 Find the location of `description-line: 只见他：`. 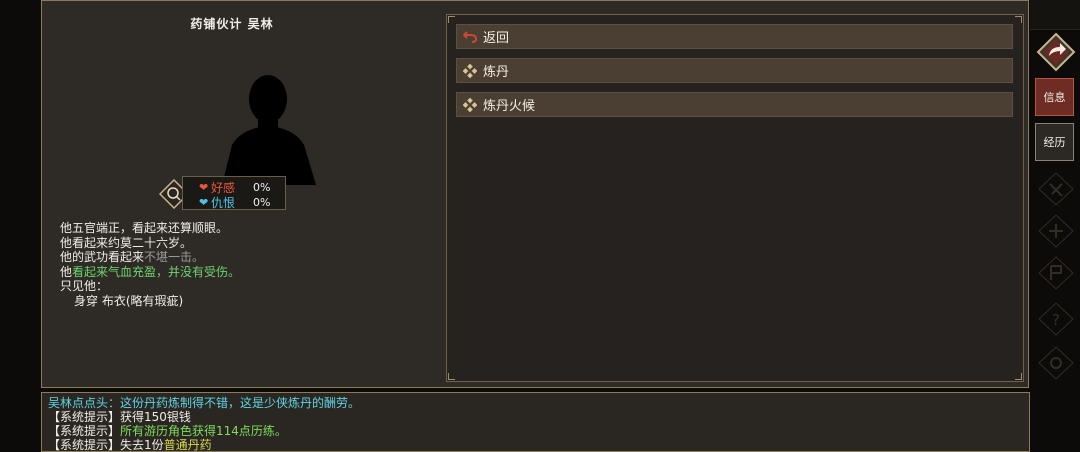

description-line: 只见他： is located at coordinates (150, 286).